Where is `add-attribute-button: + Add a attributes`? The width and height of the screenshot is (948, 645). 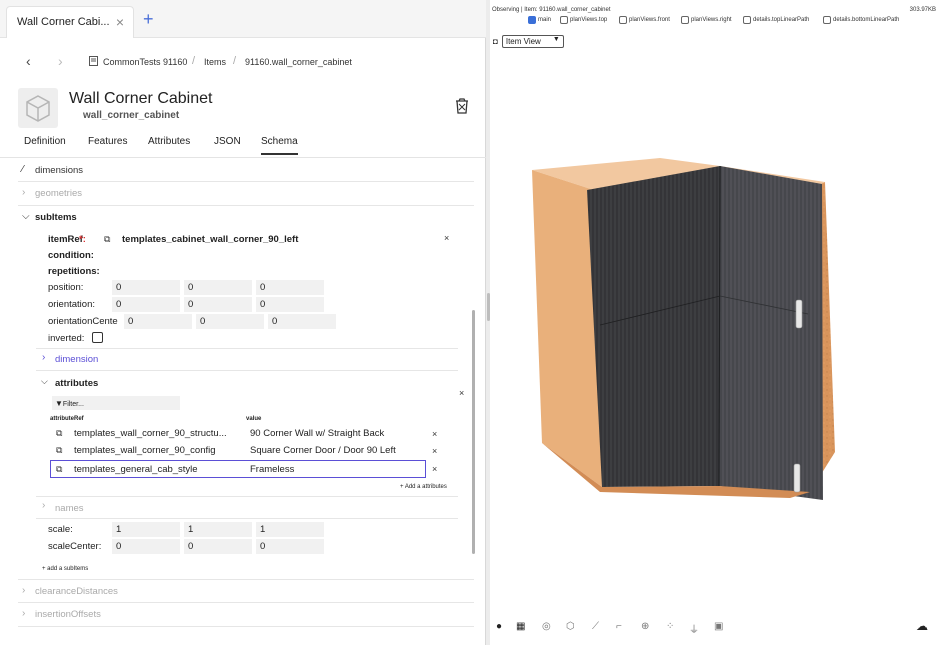
add-attribute-button: + Add a attributes is located at coordinates (423, 487).